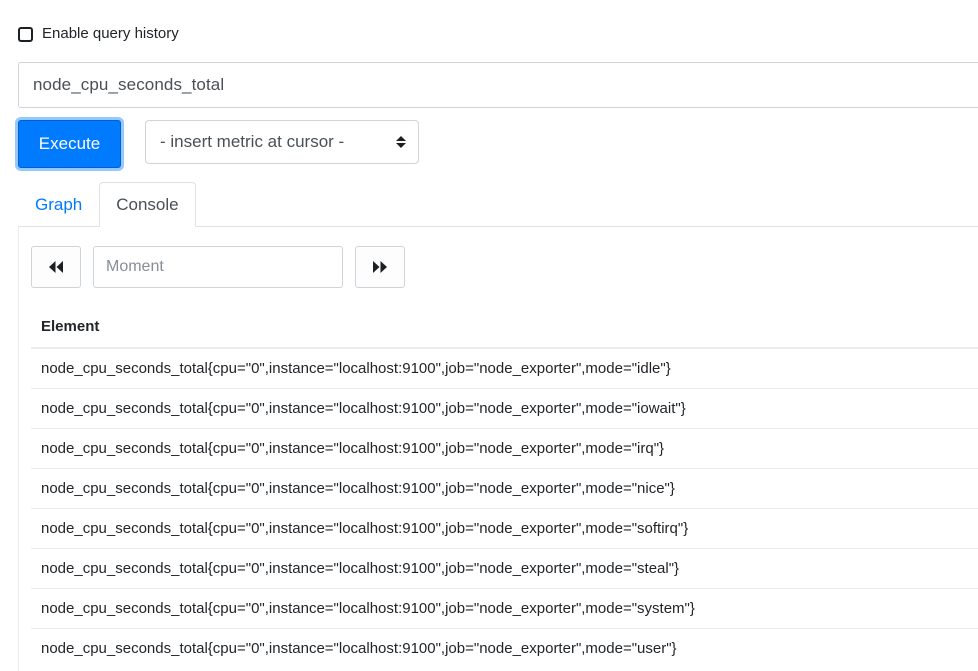 Image resolution: width=978 pixels, height=671 pixels. Describe the element at coordinates (498, 85) in the screenshot. I see `expression-input: node_cpu_seconds_total` at that location.